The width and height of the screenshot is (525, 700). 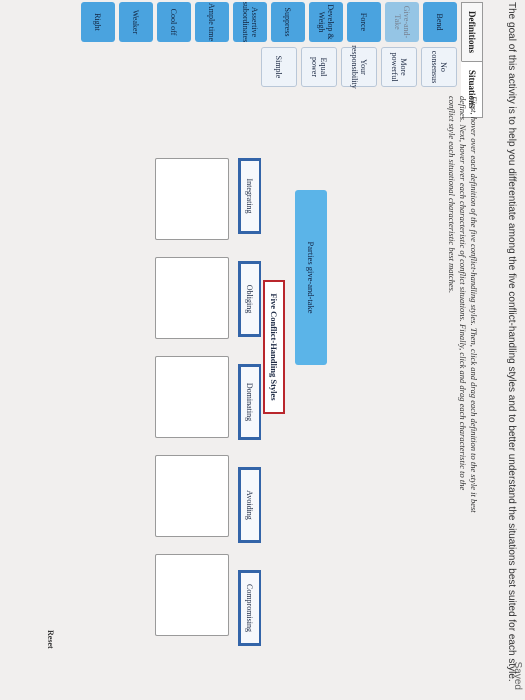 I want to click on draggable-card-weaker: Weaker, so click(x=136, y=22).